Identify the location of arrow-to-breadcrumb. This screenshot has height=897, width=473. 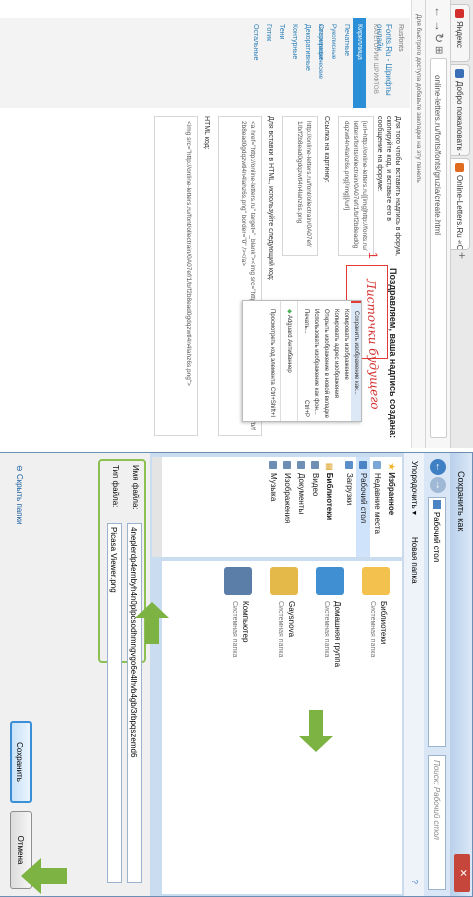
(316, 731).